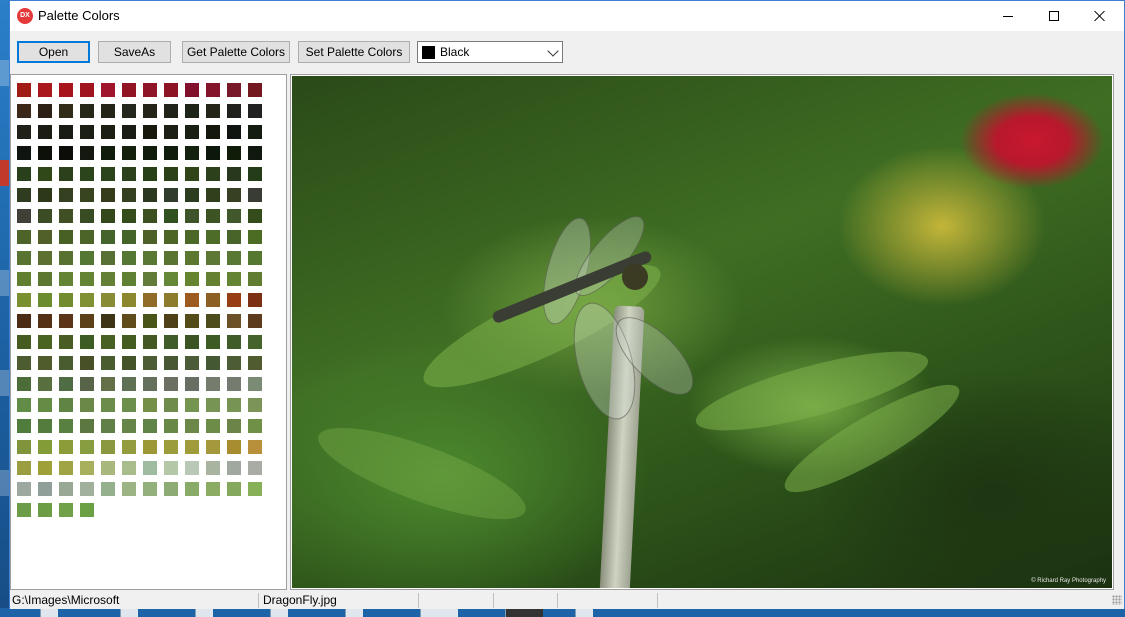 This screenshot has height=617, width=1125. What do you see at coordinates (53, 52) in the screenshot?
I see `open-button: Open` at bounding box center [53, 52].